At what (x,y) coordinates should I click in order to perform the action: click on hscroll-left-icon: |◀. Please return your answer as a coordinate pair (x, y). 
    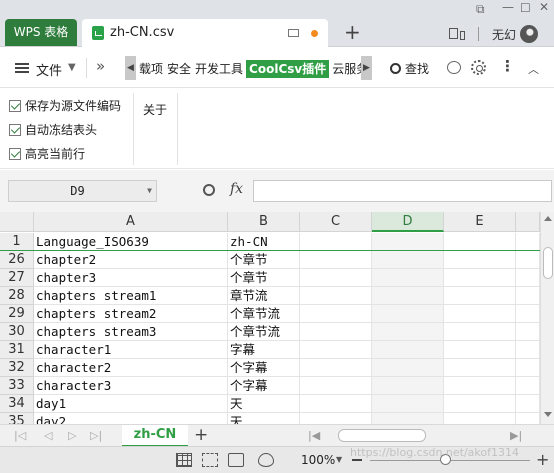
    Looking at the image, I should click on (314, 435).